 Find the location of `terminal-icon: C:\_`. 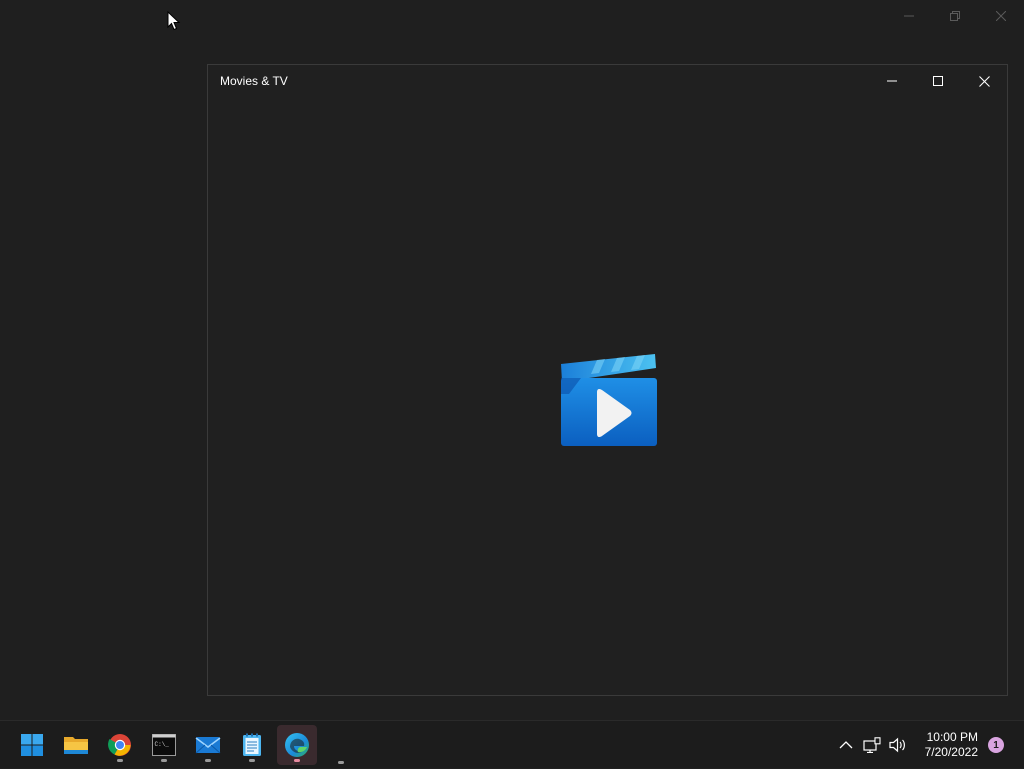

terminal-icon: C:\_ is located at coordinates (164, 745).